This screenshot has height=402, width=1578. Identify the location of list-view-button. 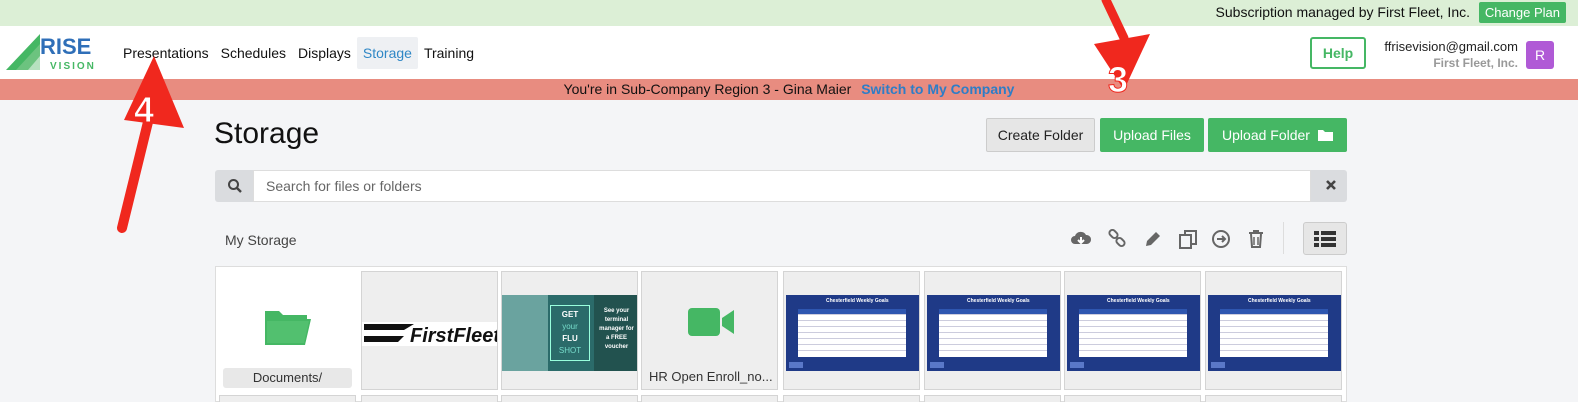
(1325, 238).